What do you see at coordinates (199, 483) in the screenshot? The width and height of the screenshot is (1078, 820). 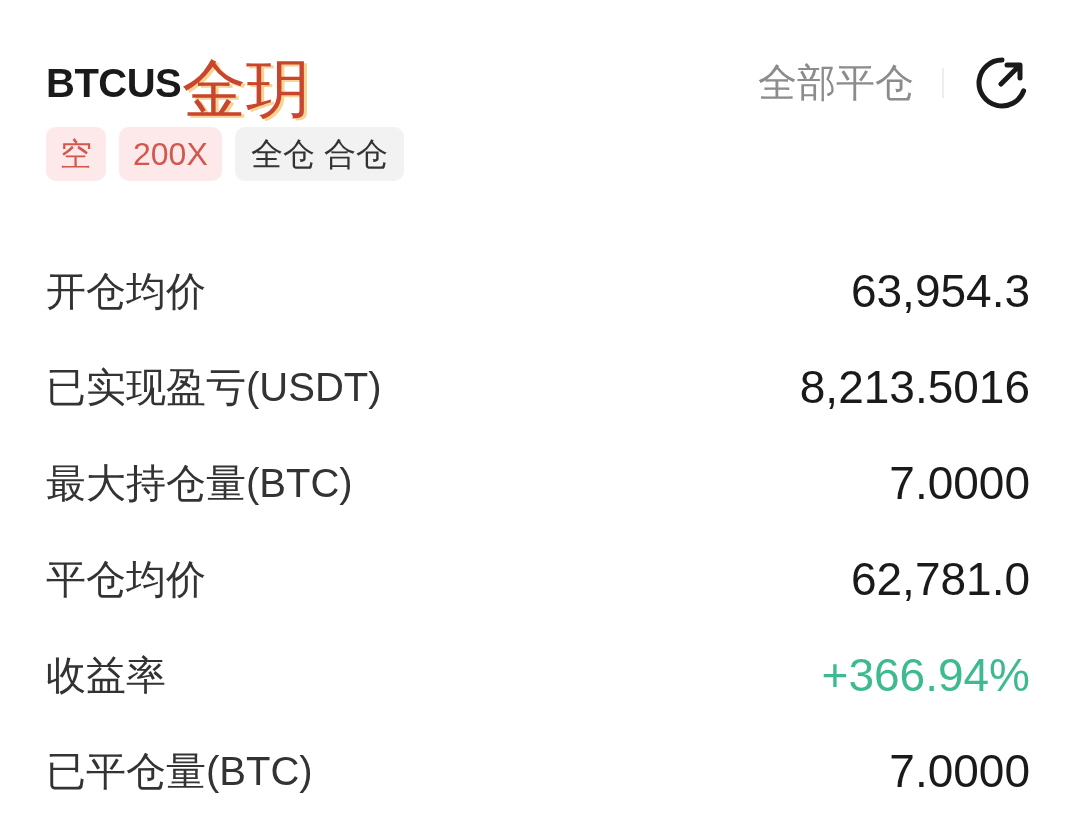 I see `field-label: 最大持仓量(BTC)` at bounding box center [199, 483].